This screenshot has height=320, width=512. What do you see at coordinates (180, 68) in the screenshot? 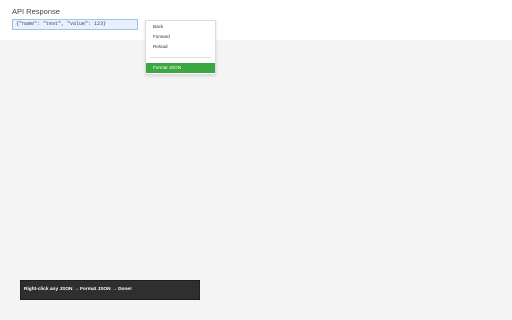
I see `menu-item-format-json: Format JSON` at bounding box center [180, 68].